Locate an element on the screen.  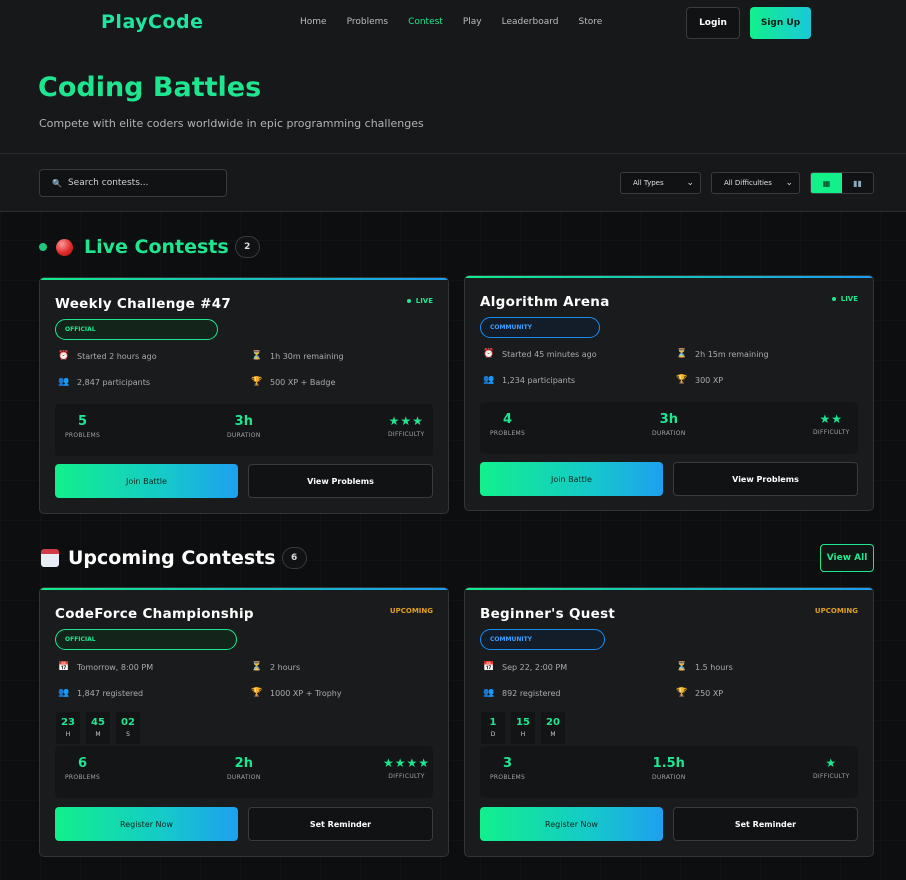
nav-contest: Contest is located at coordinates (425, 22).